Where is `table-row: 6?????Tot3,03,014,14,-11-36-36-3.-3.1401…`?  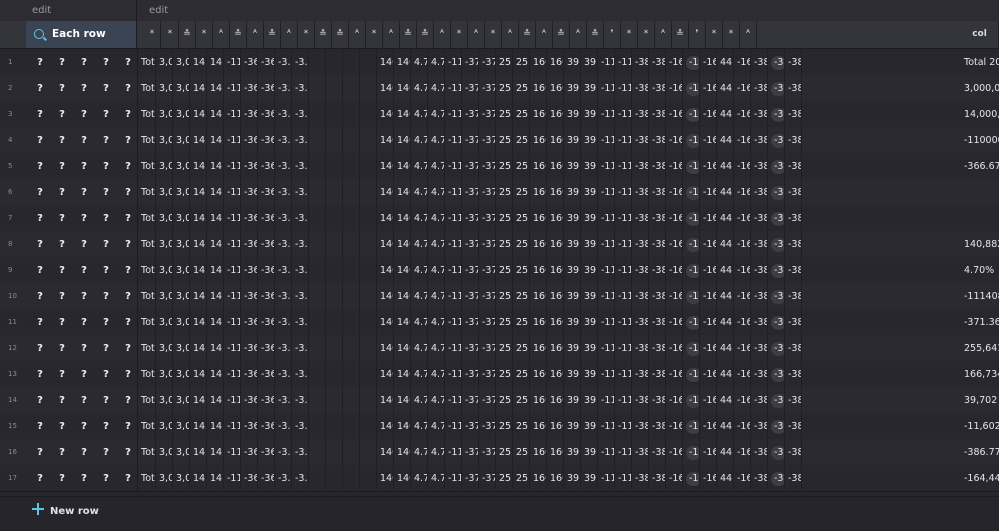 table-row: 6?????Tot3,03,014,14,-11-36-36-3.-3.1401… is located at coordinates (499, 192).